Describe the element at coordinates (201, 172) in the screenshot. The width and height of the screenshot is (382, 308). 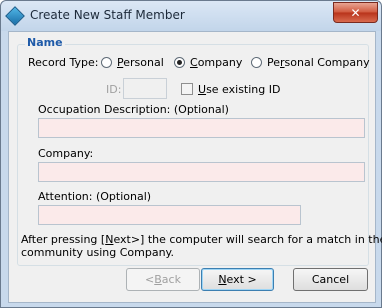
I see `company-input` at that location.